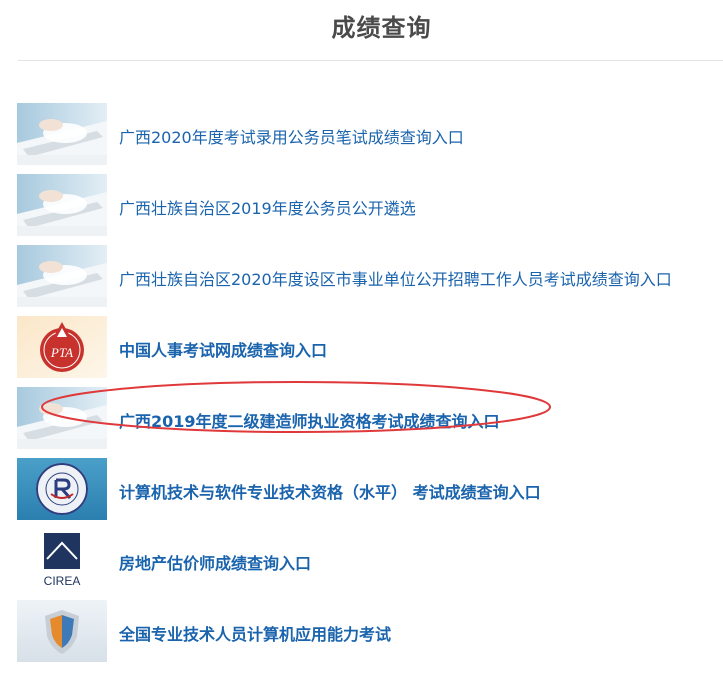 The width and height of the screenshot is (723, 674). What do you see at coordinates (267, 207) in the screenshot?
I see `link-gx-2019-civil-servant-selection: 广西壮族自治区2019年度公务员公开遴选` at bounding box center [267, 207].